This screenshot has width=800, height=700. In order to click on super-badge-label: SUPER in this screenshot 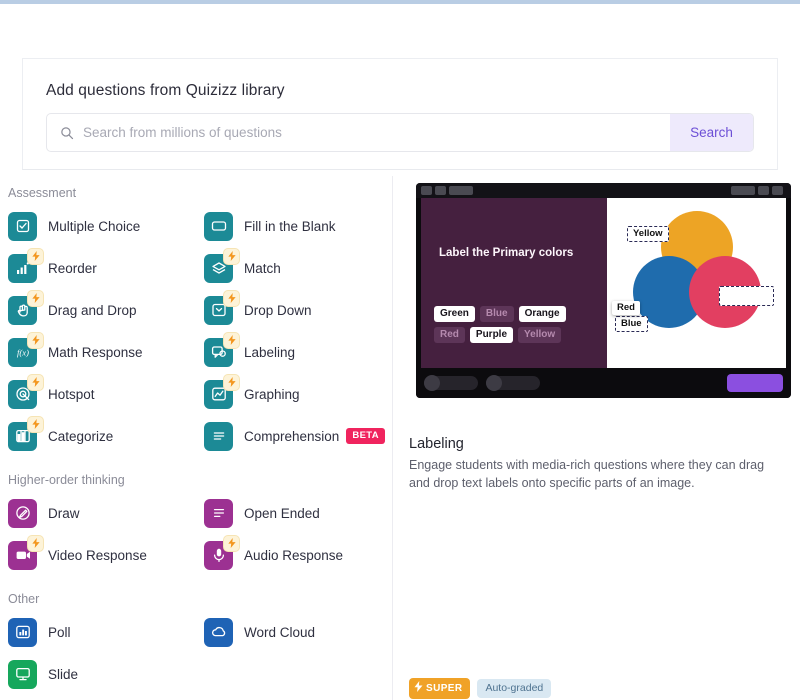, I will do `click(444, 688)`.